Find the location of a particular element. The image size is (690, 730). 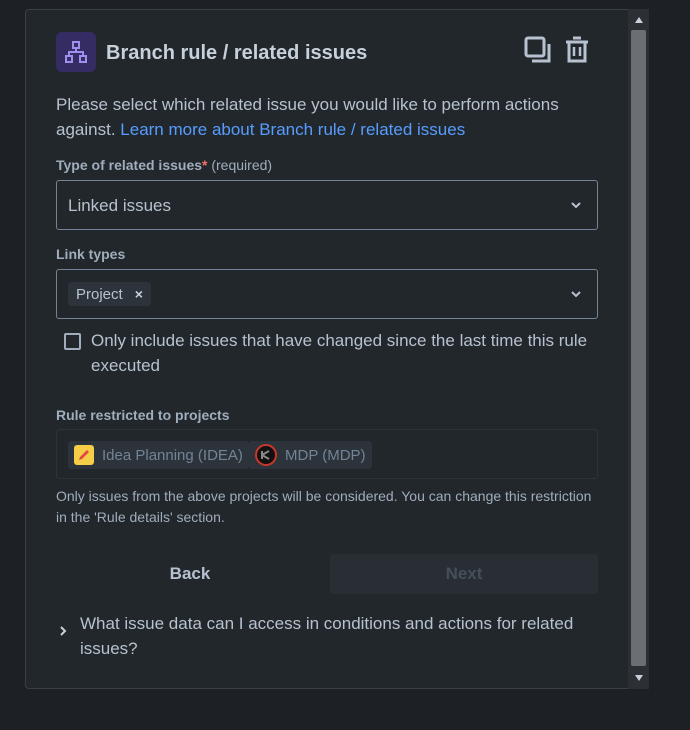

scroll-up-button is located at coordinates (638, 20).